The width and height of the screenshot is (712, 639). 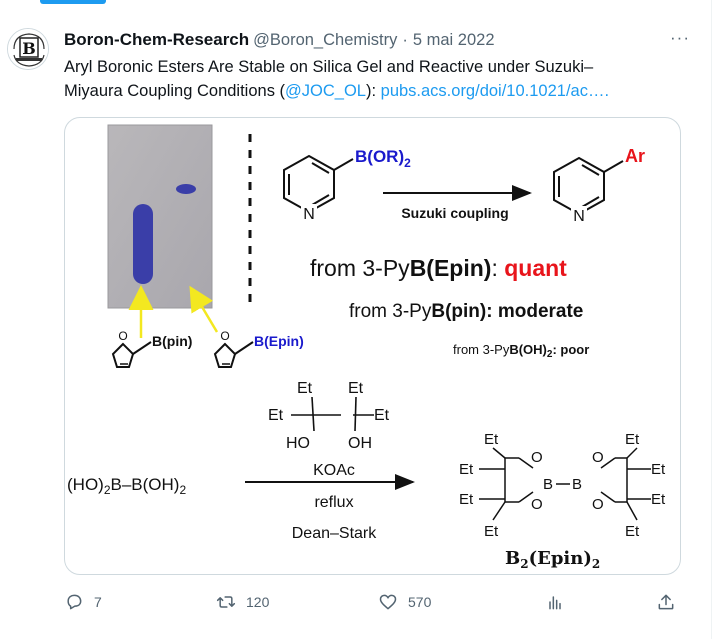 What do you see at coordinates (325, 40) in the screenshot?
I see `author-handle: @Boron_Chemistry` at bounding box center [325, 40].